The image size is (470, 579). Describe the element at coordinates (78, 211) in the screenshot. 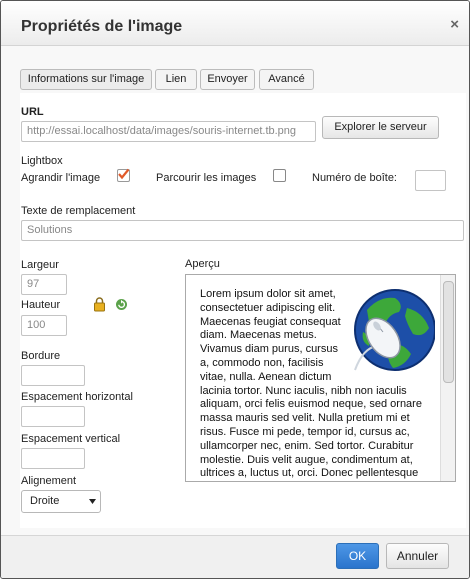

I see `alt-text-label: Texte de remplacement` at that location.